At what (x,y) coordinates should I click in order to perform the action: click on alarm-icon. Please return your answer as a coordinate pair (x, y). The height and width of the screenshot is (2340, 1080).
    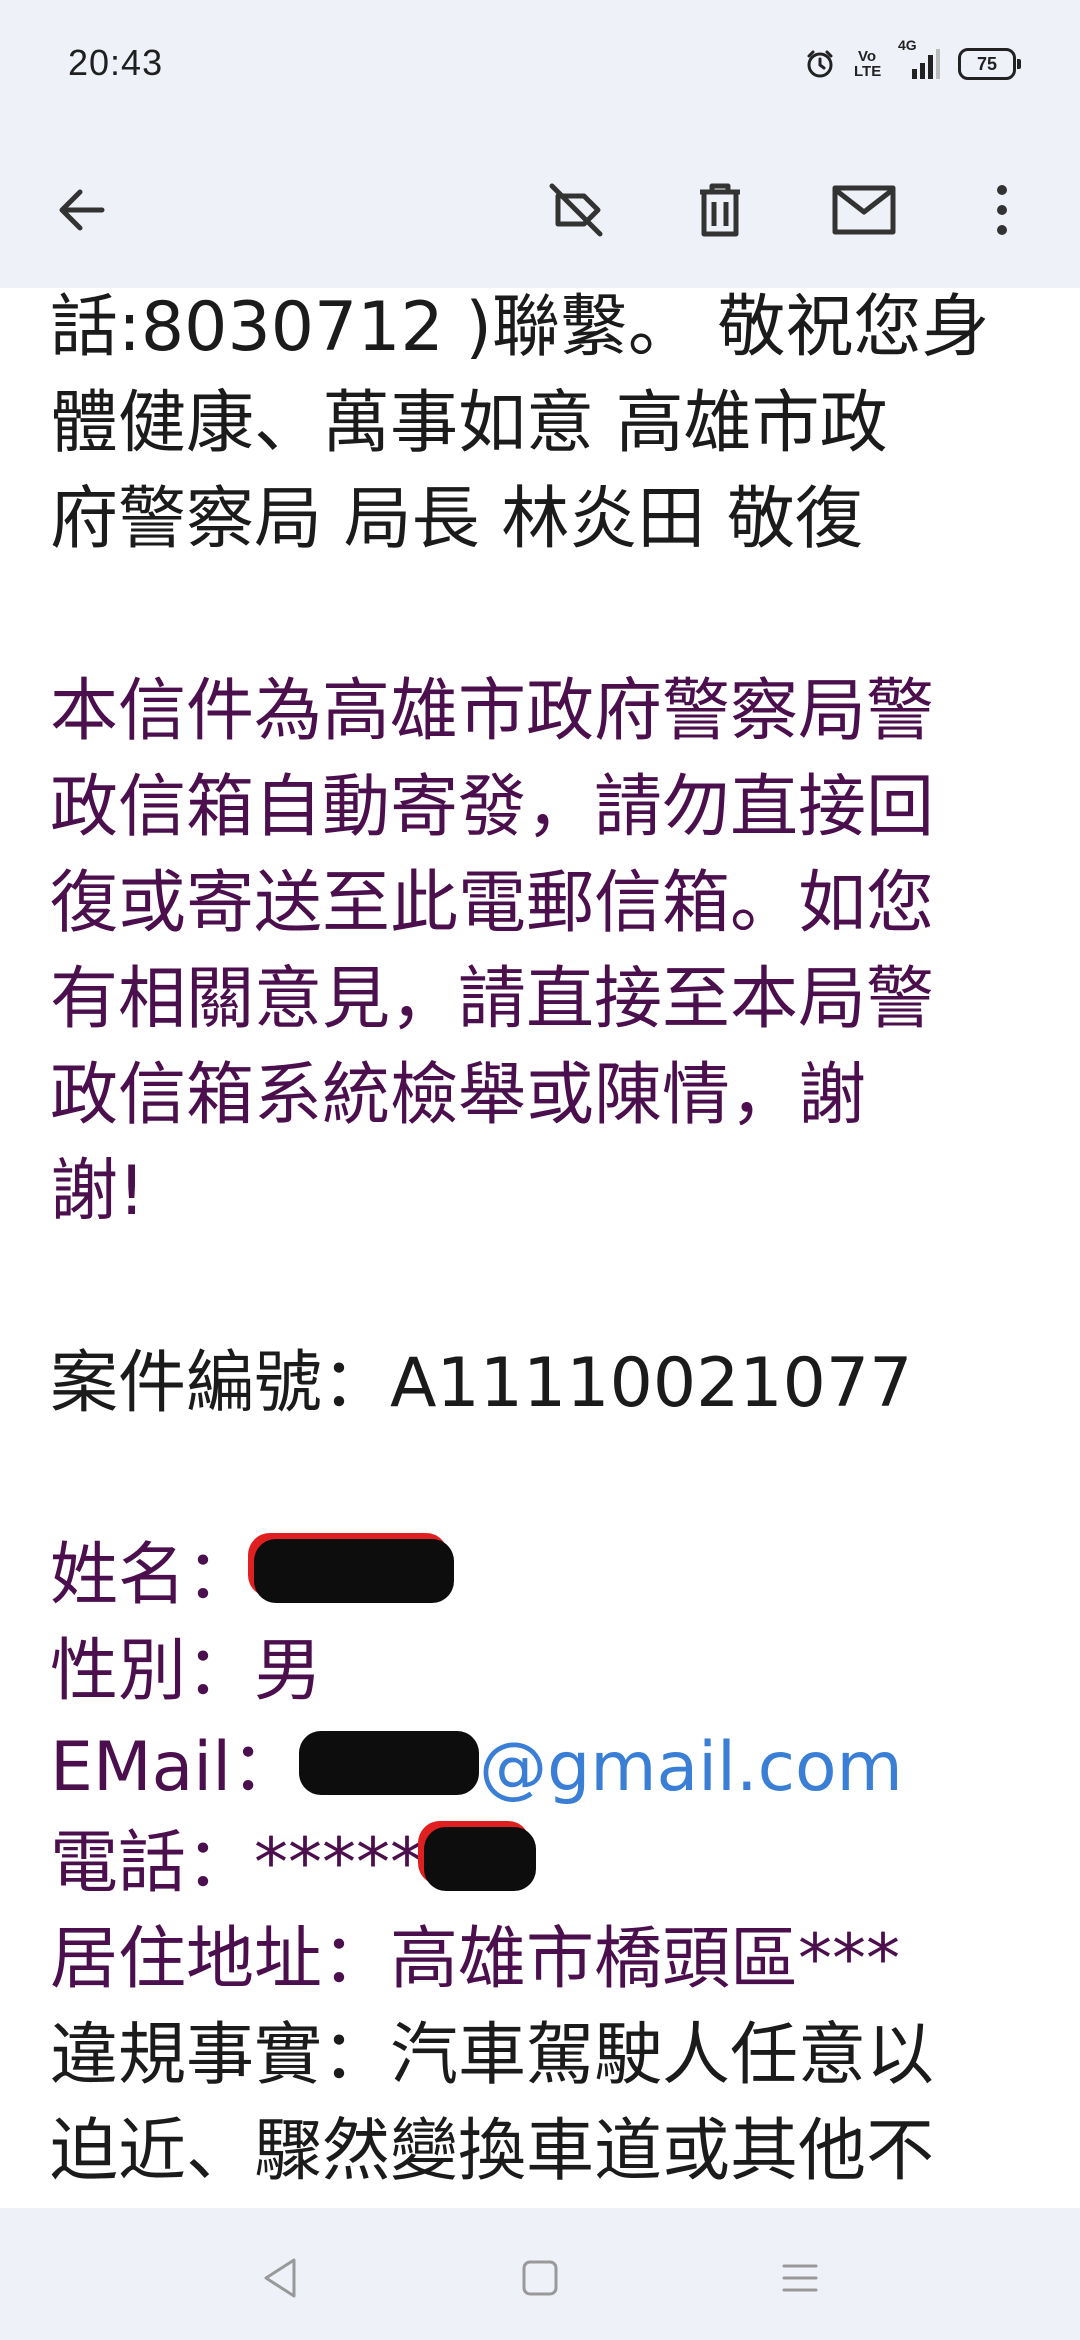
    Looking at the image, I should click on (820, 64).